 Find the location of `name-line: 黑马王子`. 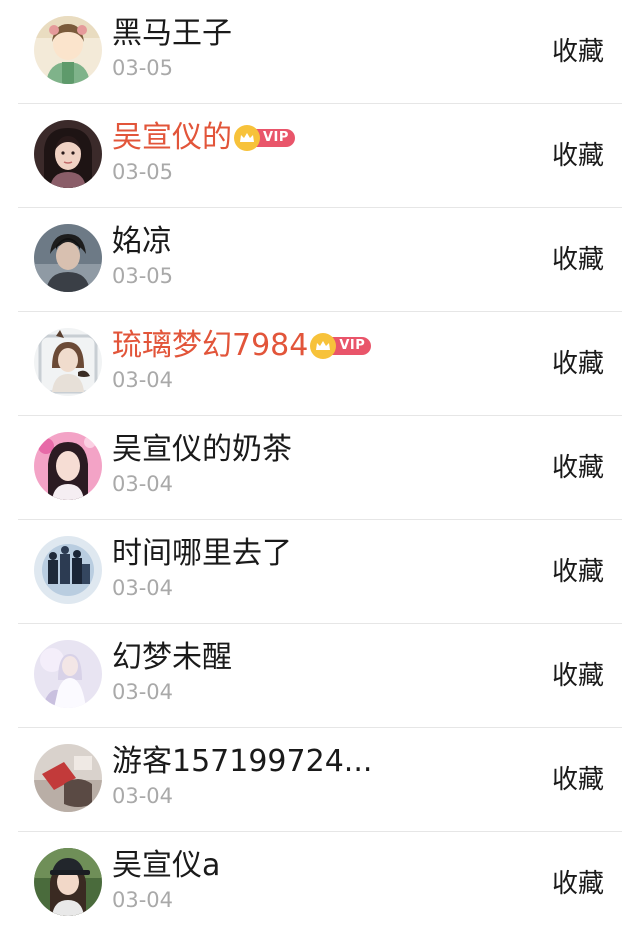

name-line: 黑马王子 is located at coordinates (172, 34).